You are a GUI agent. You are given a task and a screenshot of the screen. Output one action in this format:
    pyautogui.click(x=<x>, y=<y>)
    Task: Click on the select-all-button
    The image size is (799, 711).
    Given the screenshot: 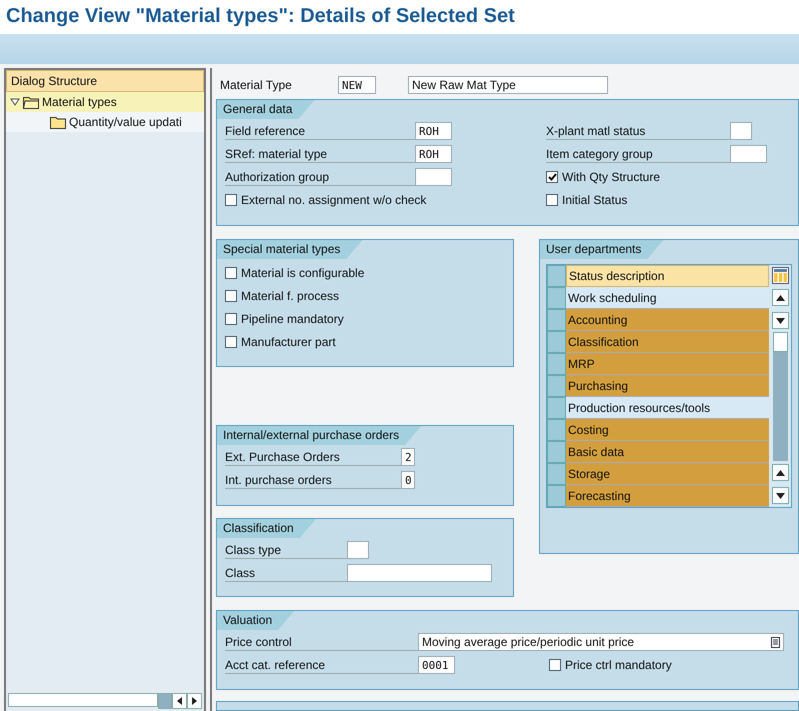 What is the action you would take?
    pyautogui.click(x=556, y=276)
    